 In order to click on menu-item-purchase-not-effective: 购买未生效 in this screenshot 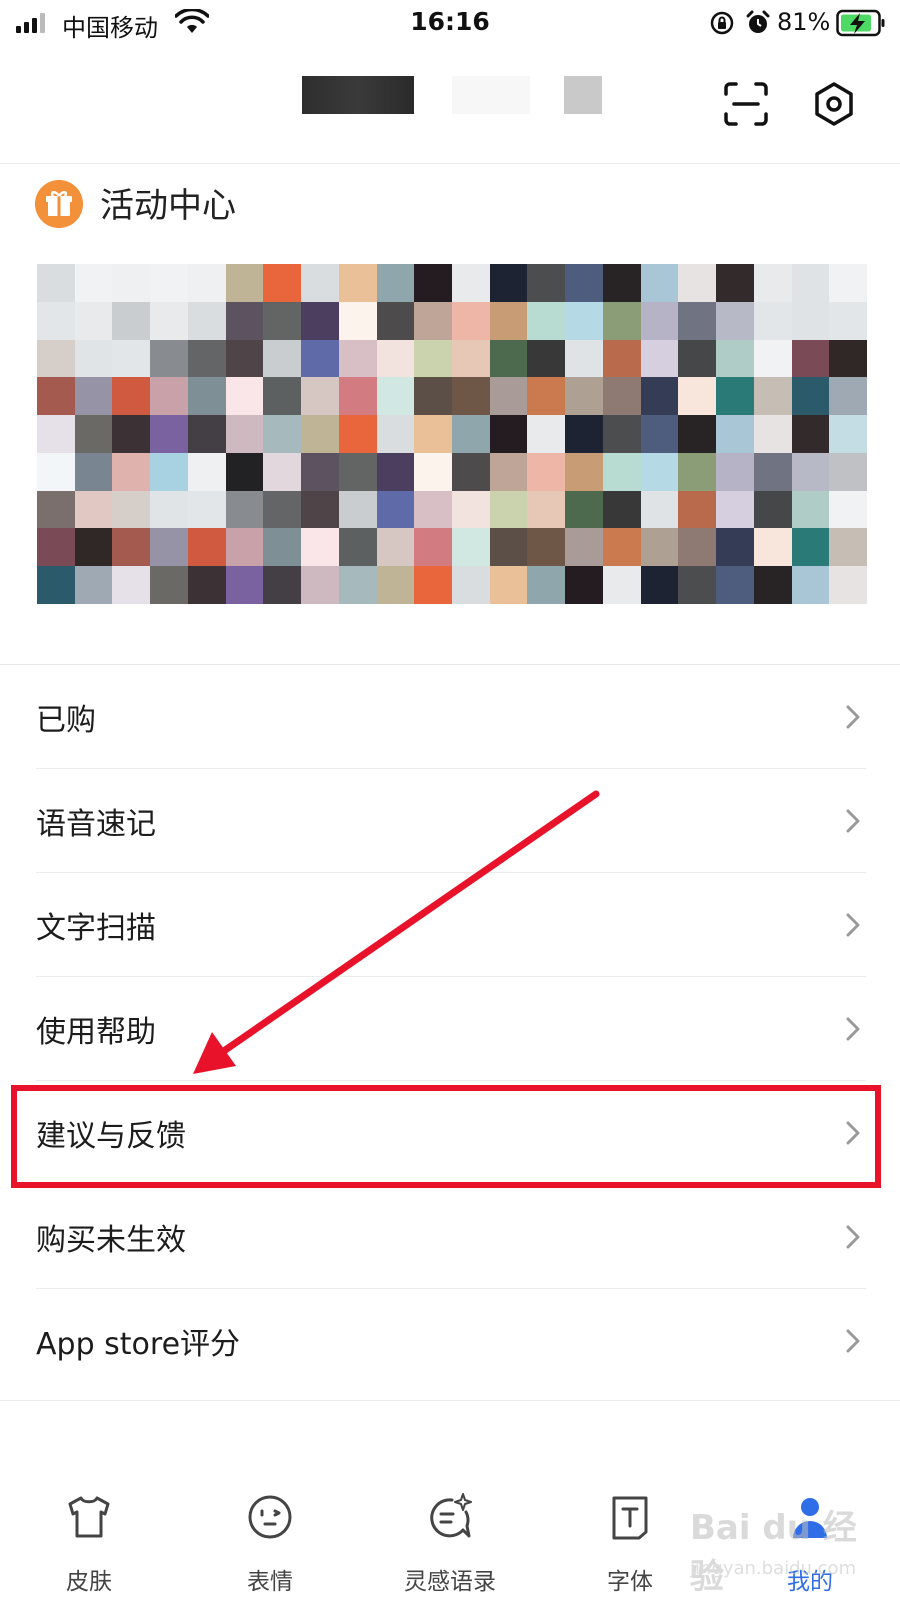, I will do `click(450, 1237)`.